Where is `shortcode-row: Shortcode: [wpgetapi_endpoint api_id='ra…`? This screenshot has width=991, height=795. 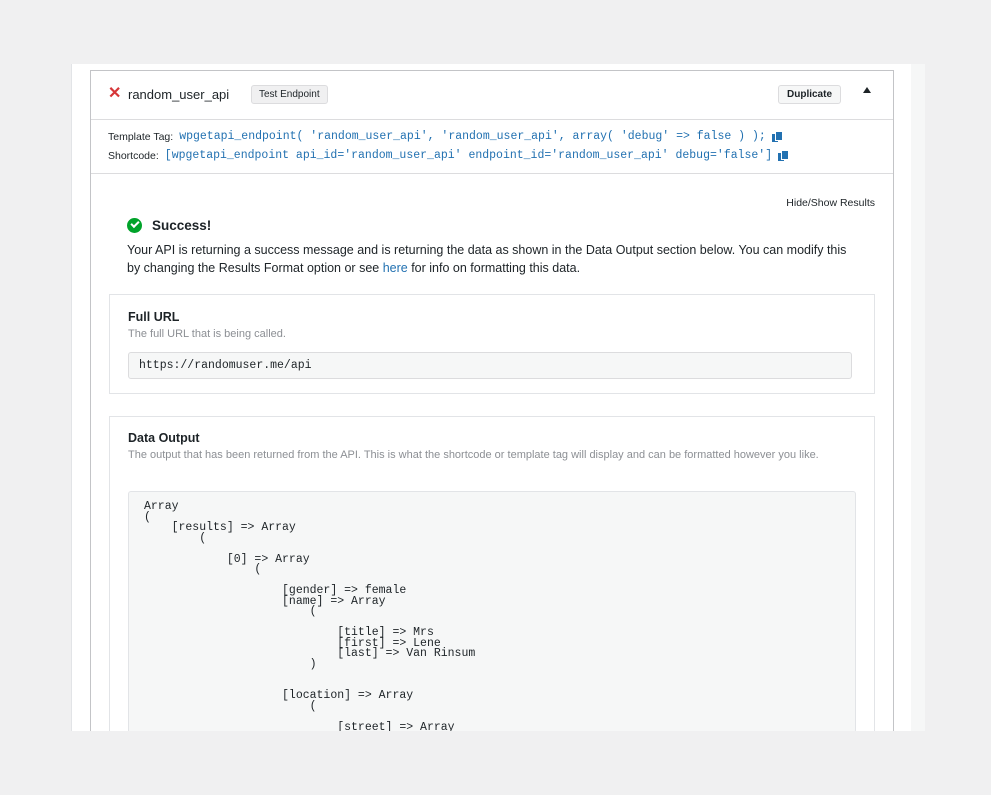
shortcode-row: Shortcode: [wpgetapi_endpoint api_id='ra… is located at coordinates (448, 155).